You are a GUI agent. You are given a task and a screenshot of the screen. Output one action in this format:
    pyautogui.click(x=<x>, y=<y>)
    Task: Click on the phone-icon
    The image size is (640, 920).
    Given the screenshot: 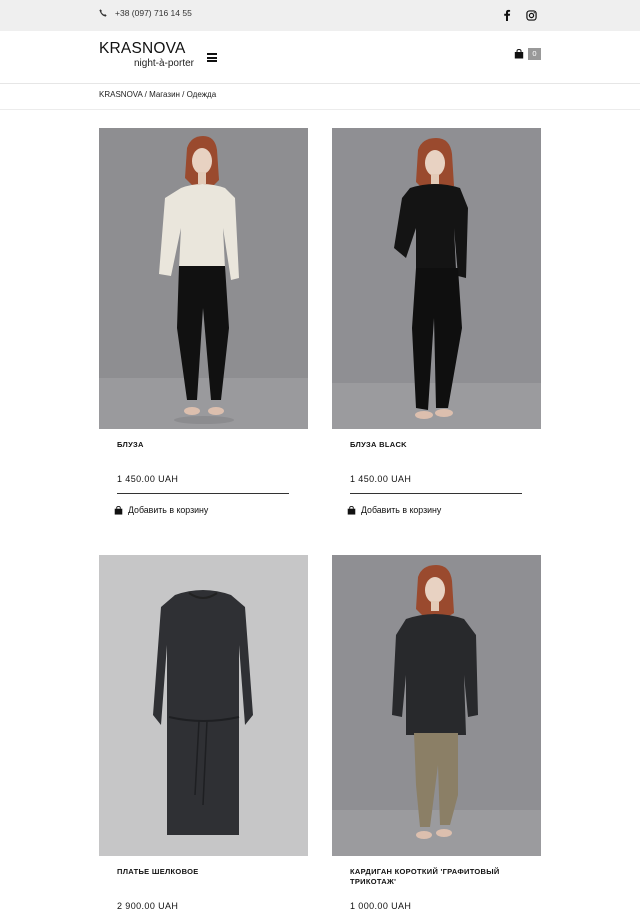 What is the action you would take?
    pyautogui.click(x=103, y=13)
    